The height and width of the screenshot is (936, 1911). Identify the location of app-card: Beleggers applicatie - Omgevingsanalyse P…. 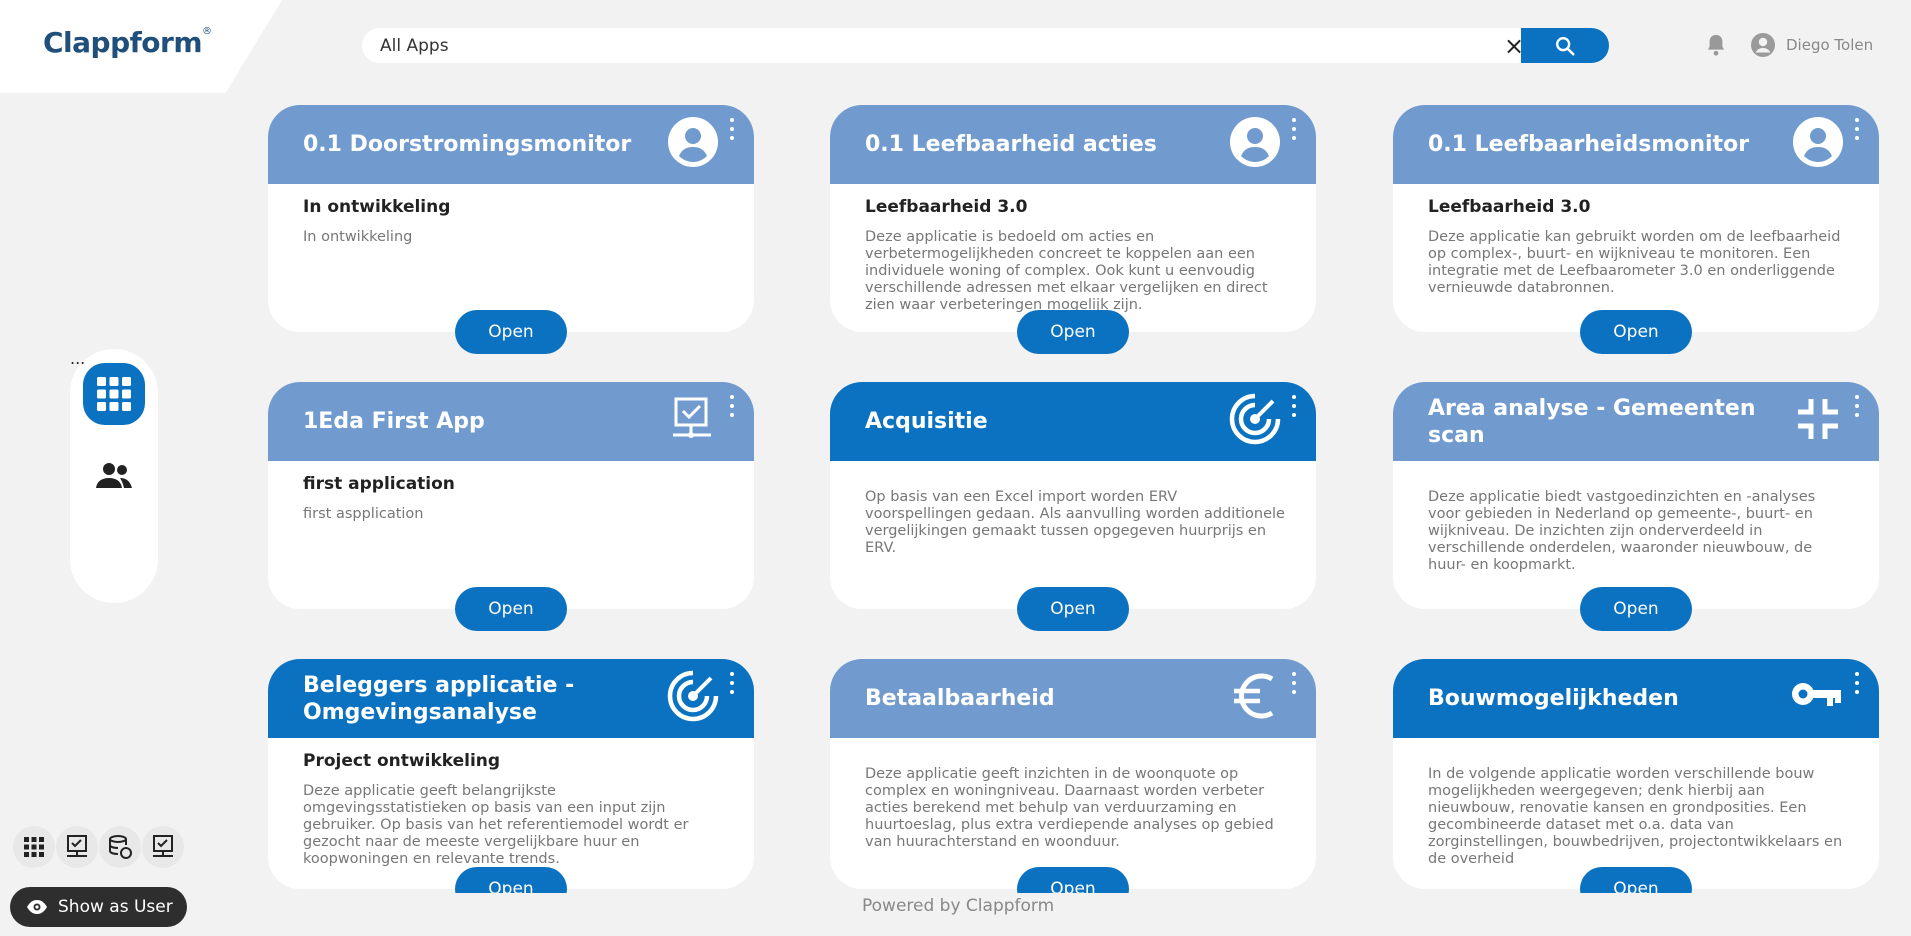
(511, 785).